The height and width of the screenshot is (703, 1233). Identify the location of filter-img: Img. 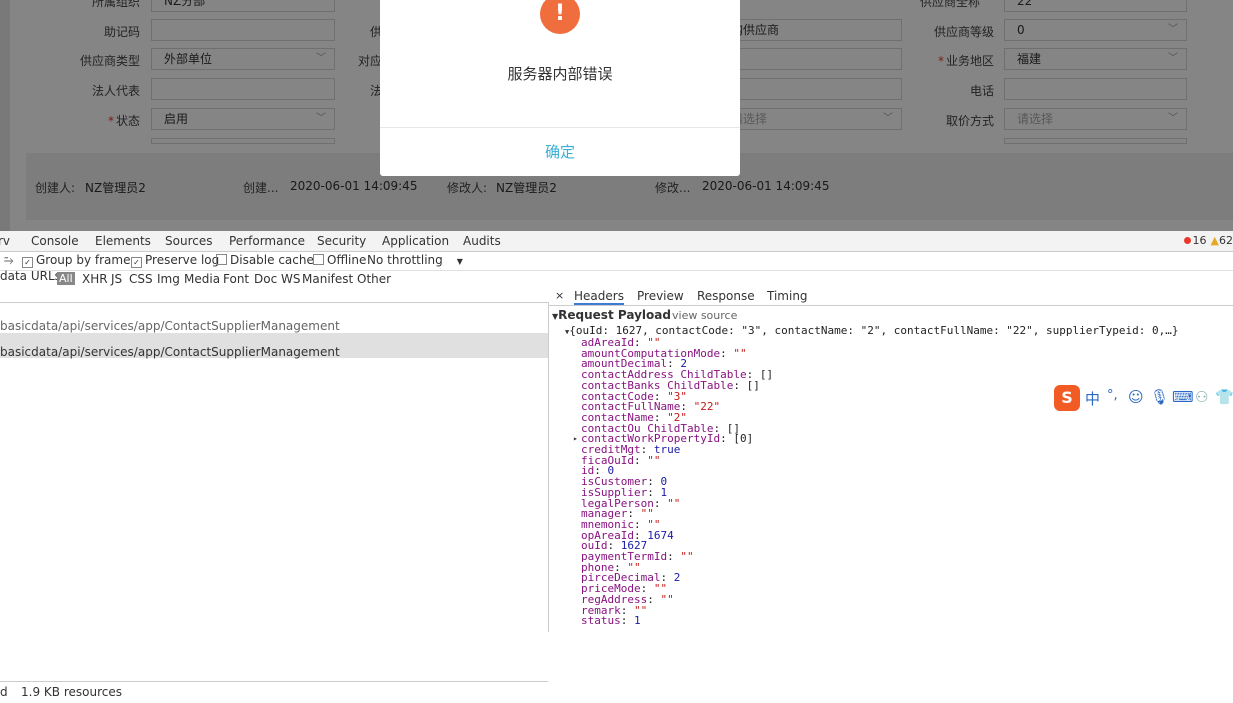
(168, 279).